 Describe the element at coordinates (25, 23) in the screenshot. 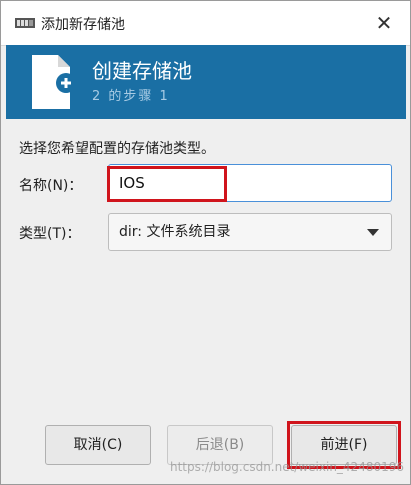

I see `storage-icon` at that location.